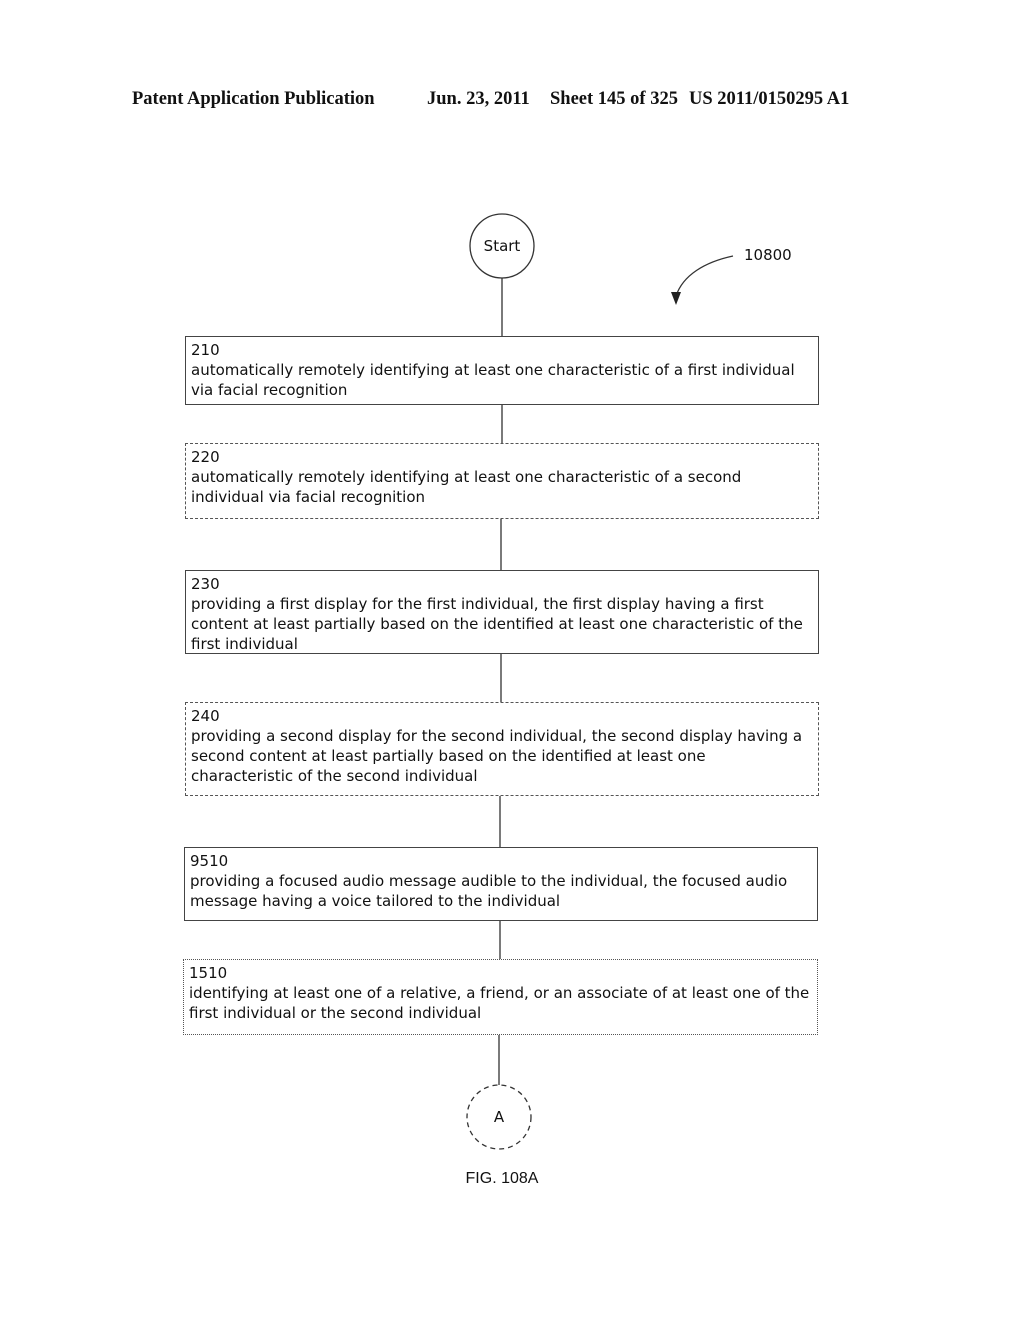 The height and width of the screenshot is (1320, 1024). What do you see at coordinates (208, 973) in the screenshot?
I see `step-number: 1510` at bounding box center [208, 973].